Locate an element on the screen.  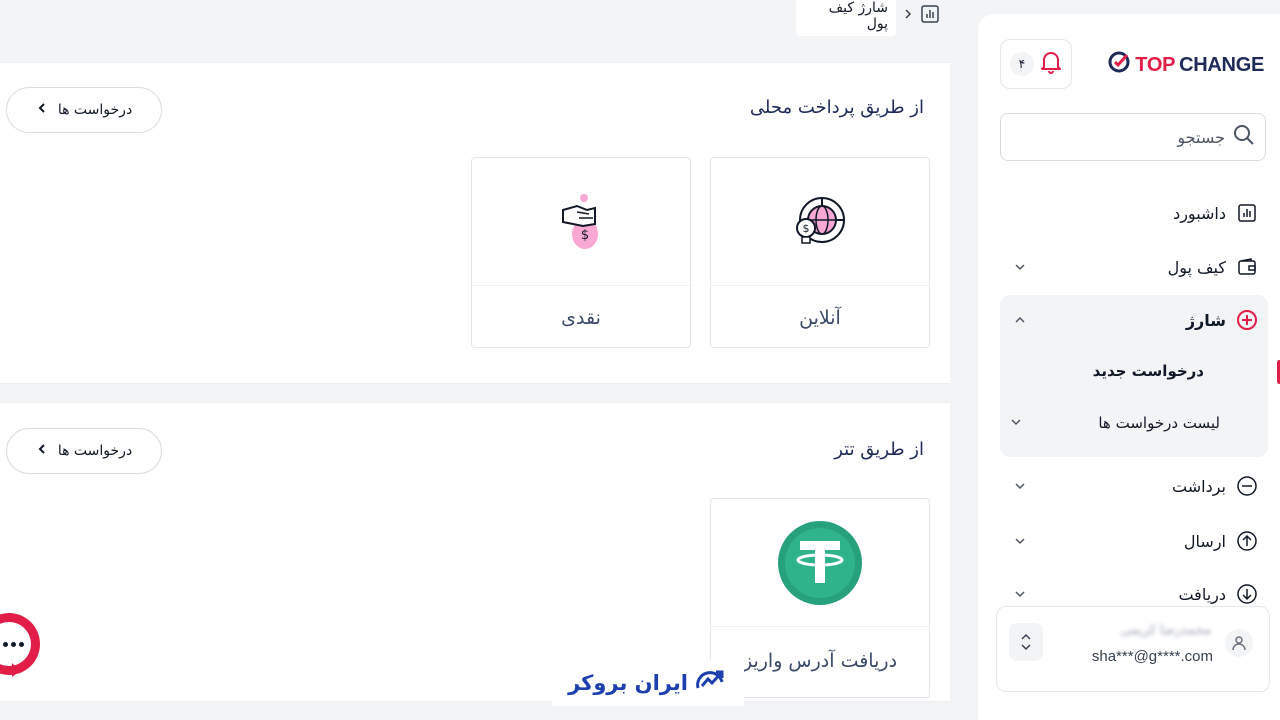
minus-circle-icon is located at coordinates (1247, 486).